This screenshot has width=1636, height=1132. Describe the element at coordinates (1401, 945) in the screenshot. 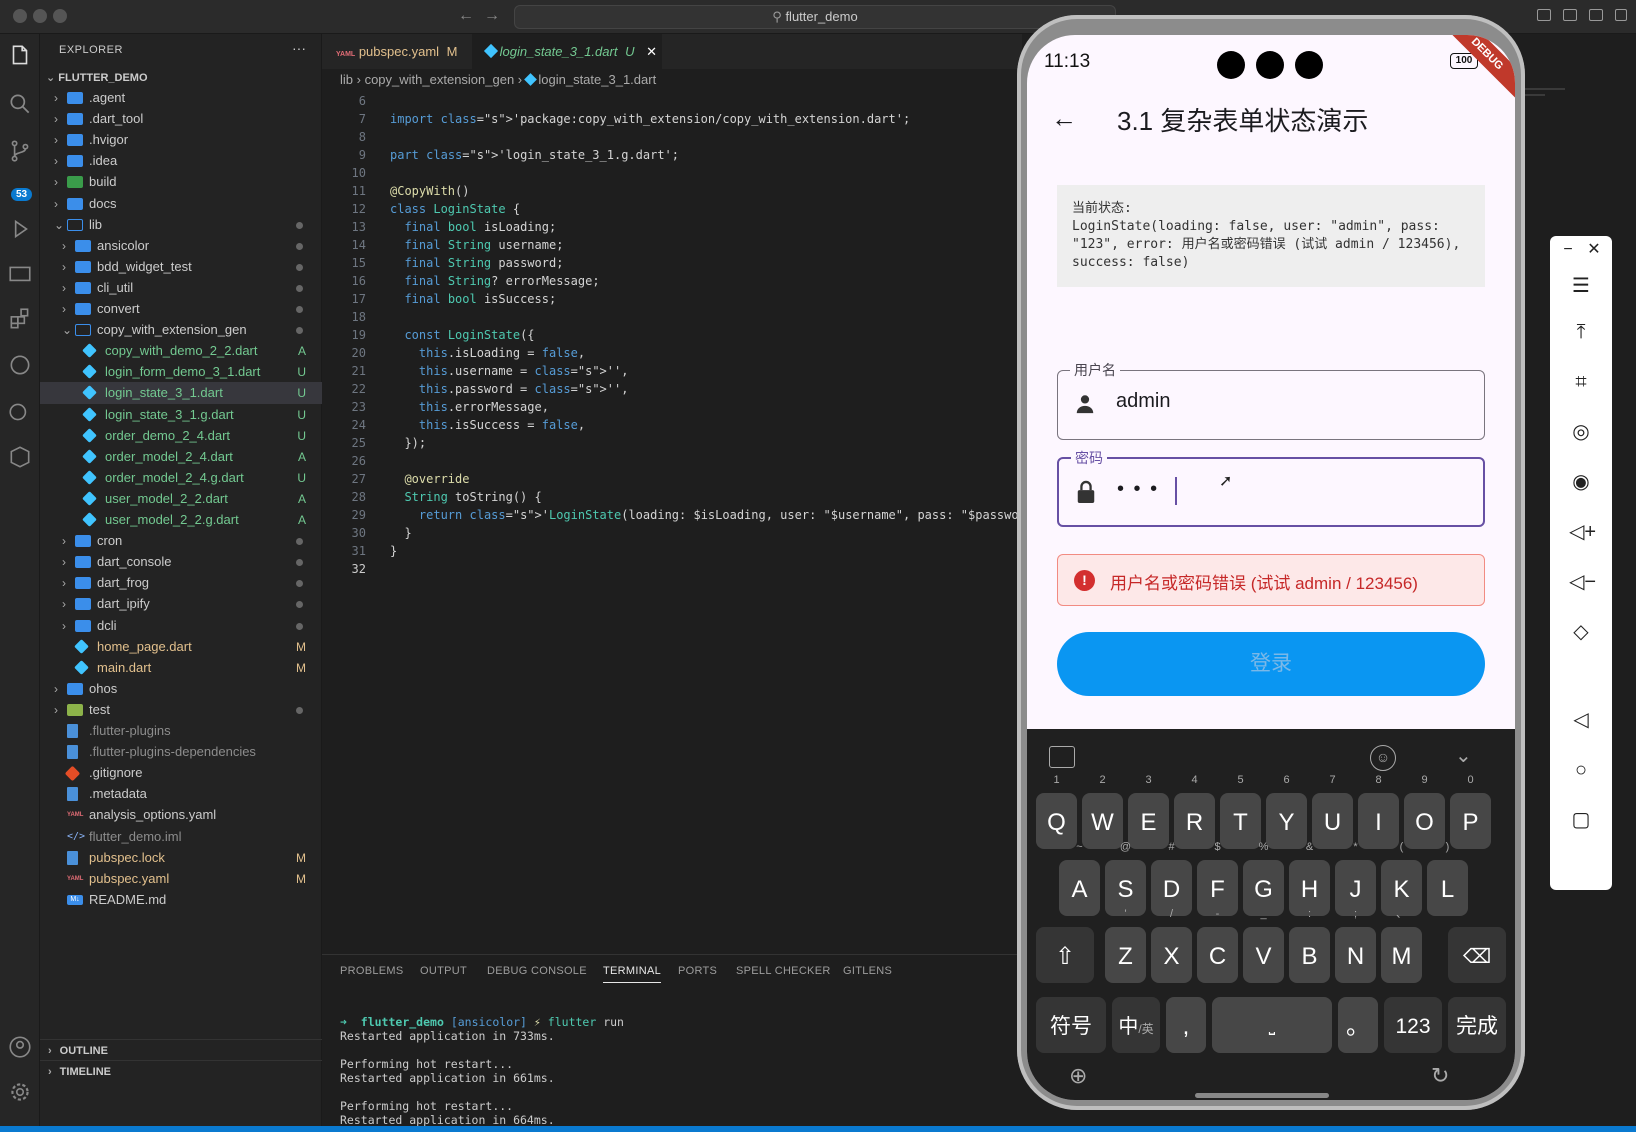

I see `key-m: 、 M` at that location.